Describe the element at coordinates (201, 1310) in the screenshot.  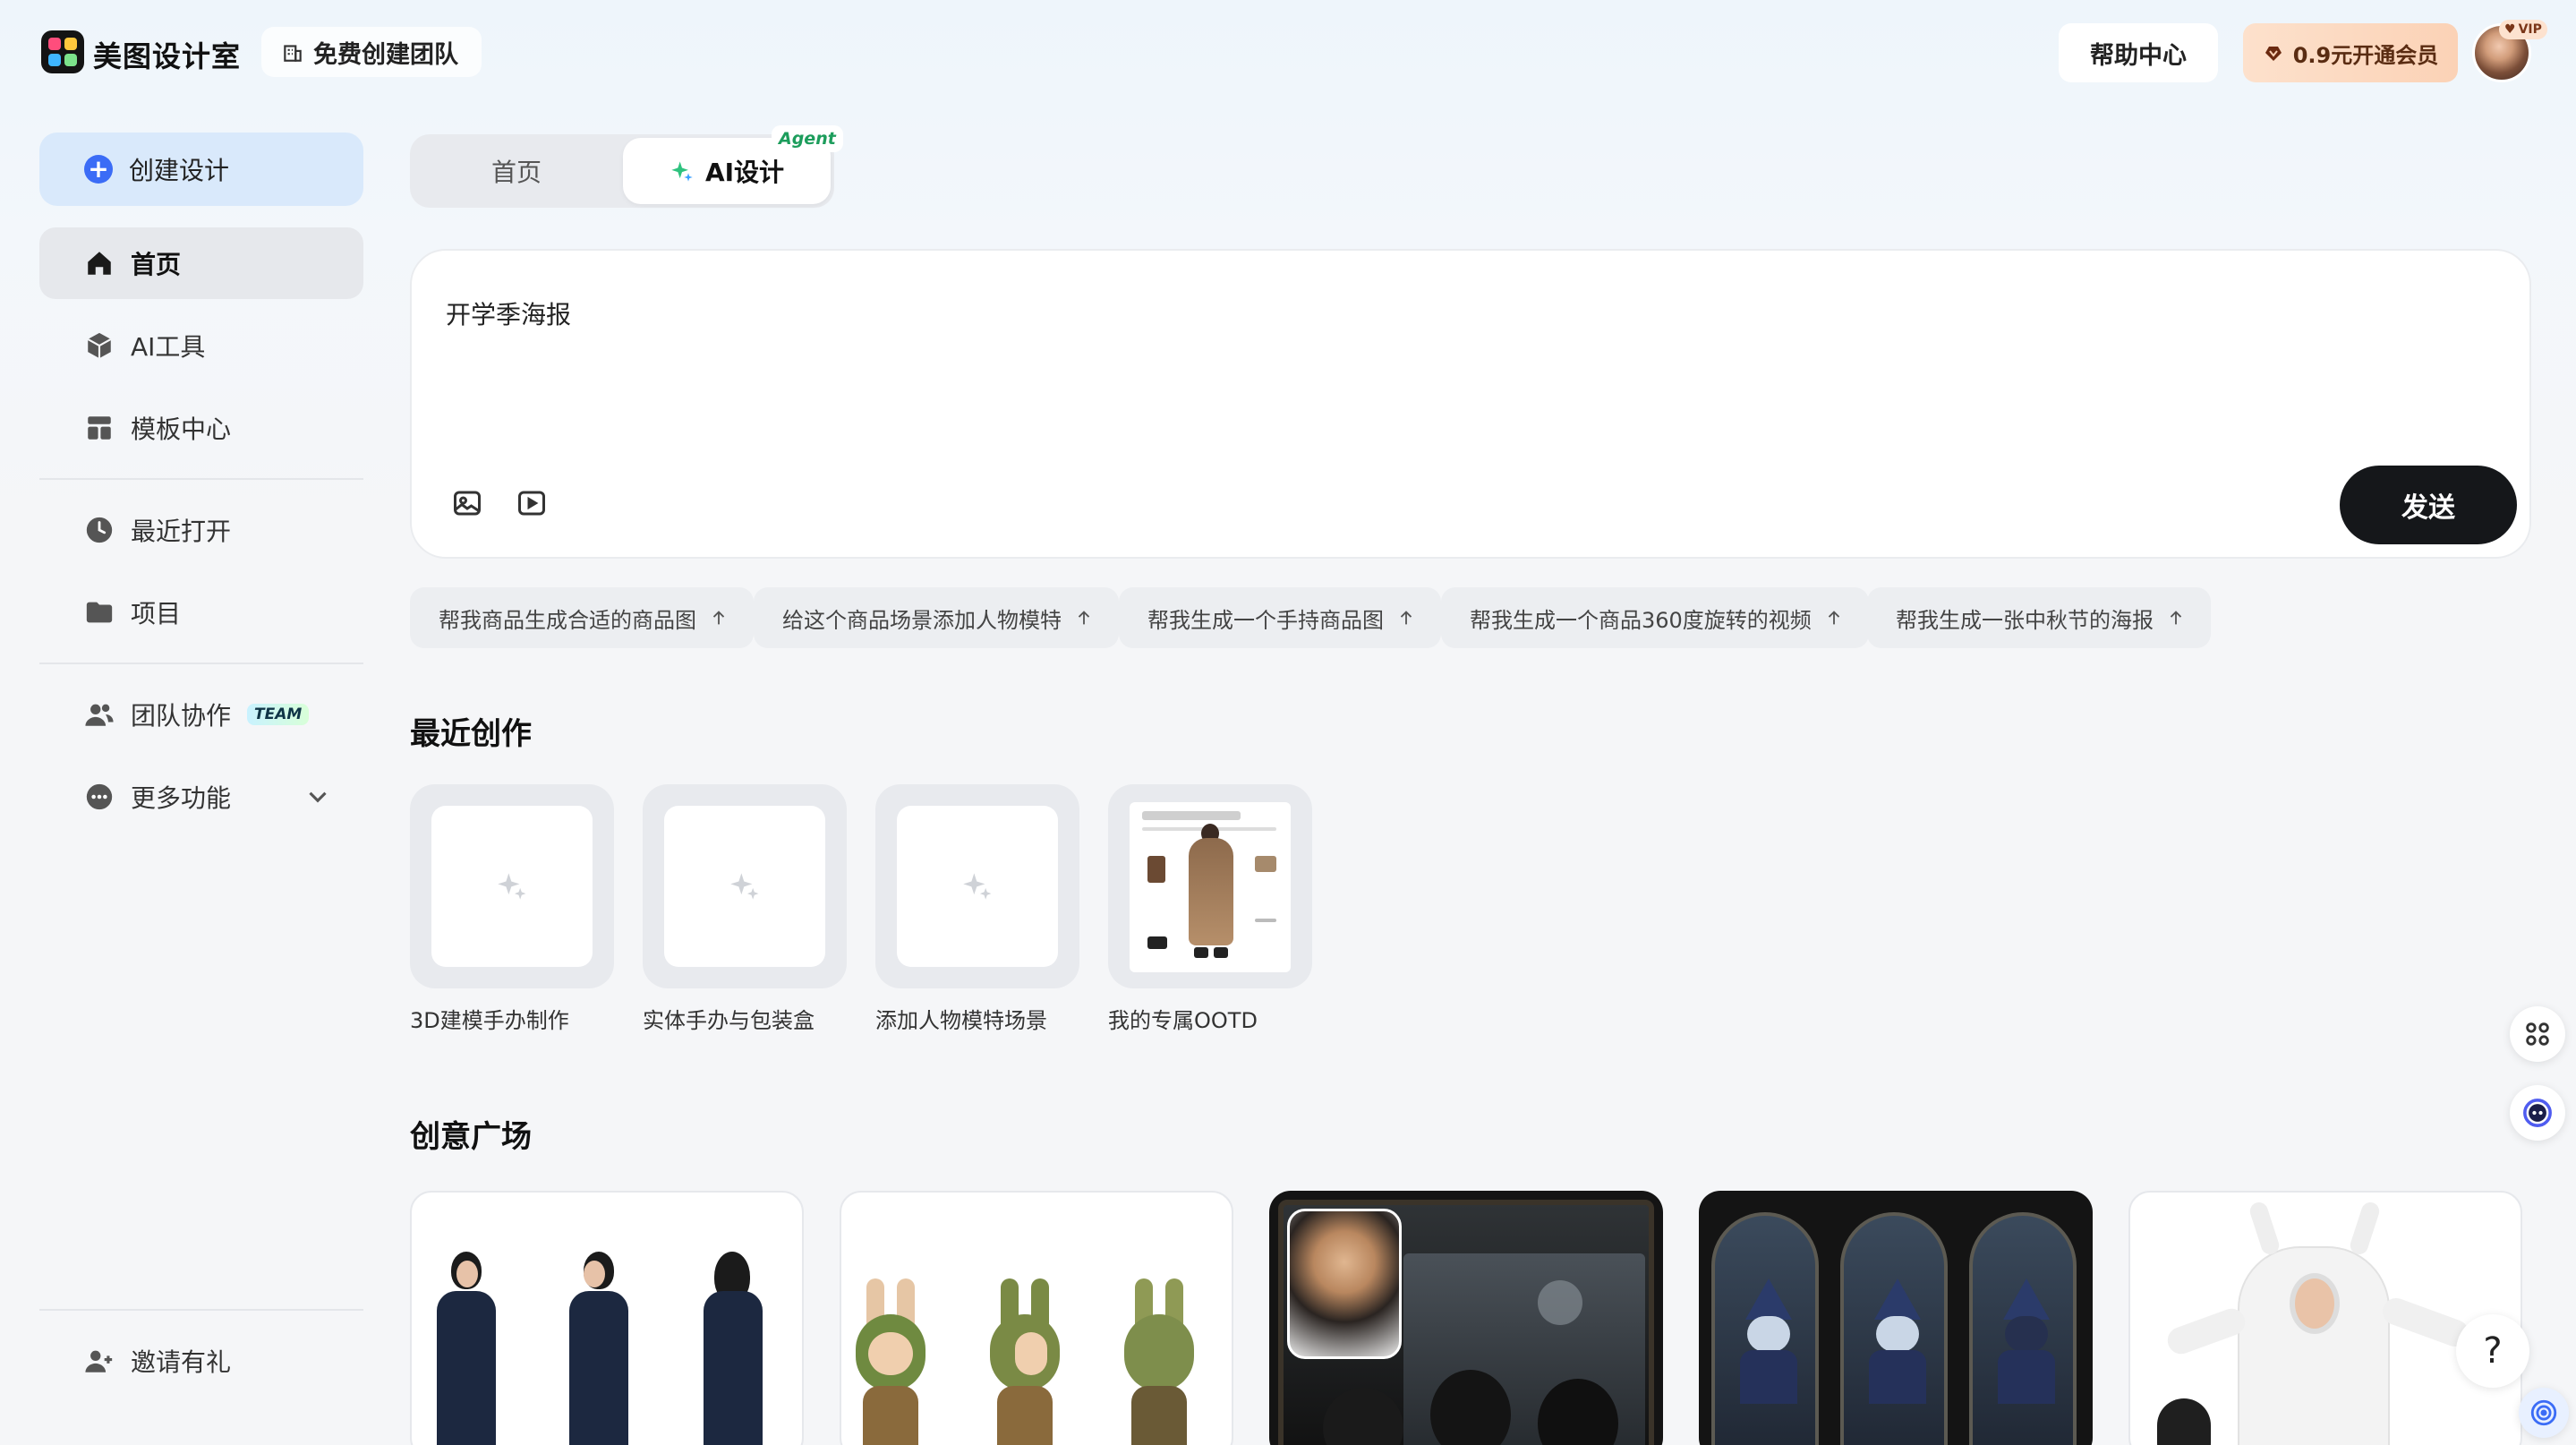
I see `sidebar-divider` at that location.